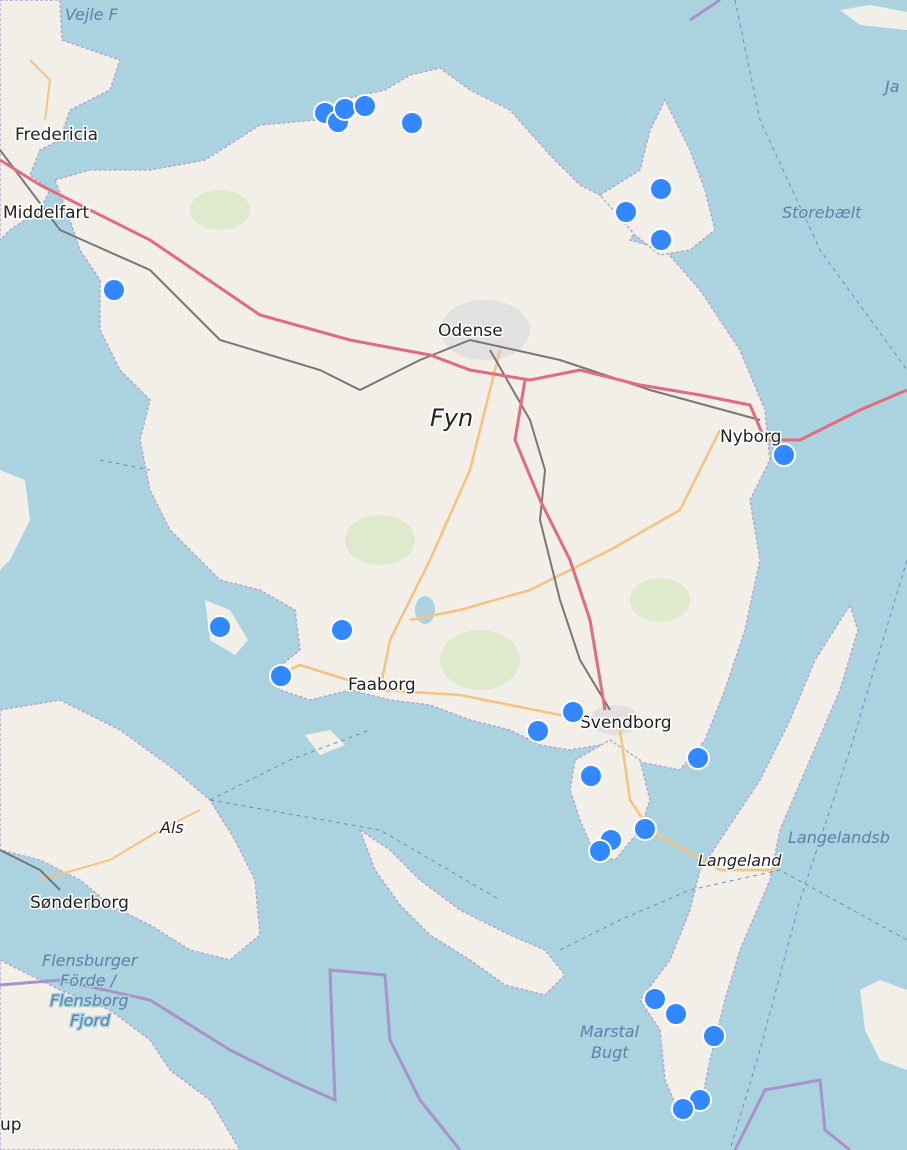 This screenshot has height=1150, width=907. Describe the element at coordinates (172, 828) in the screenshot. I see `region-label-als: Als` at that location.